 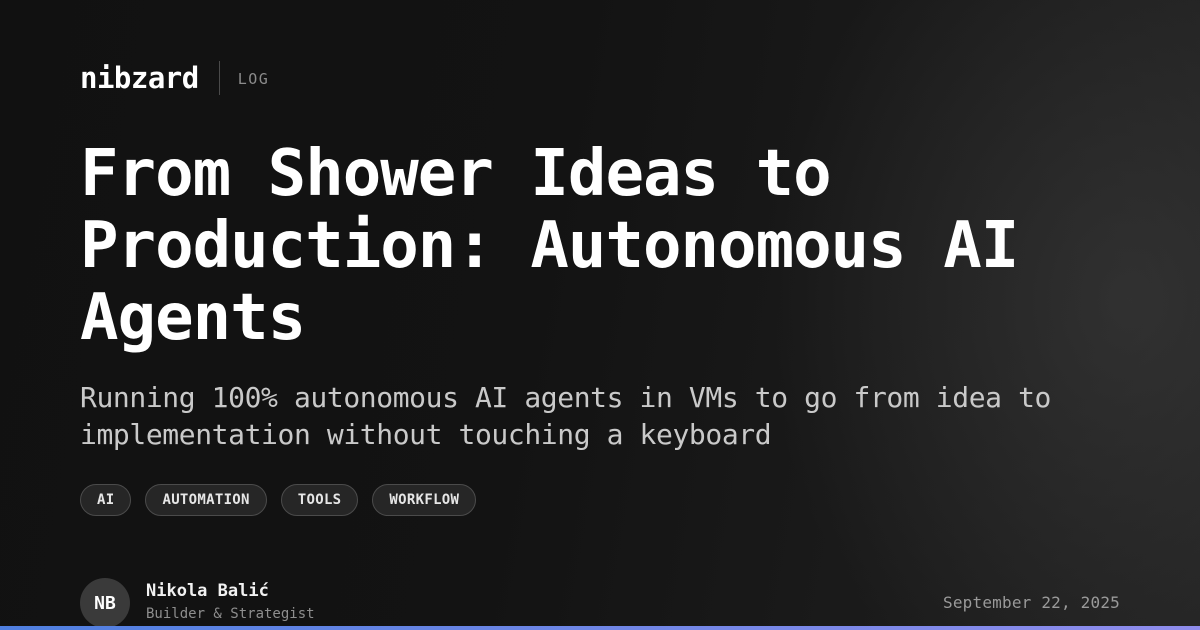 I want to click on tag-ai: AI, so click(x=106, y=500).